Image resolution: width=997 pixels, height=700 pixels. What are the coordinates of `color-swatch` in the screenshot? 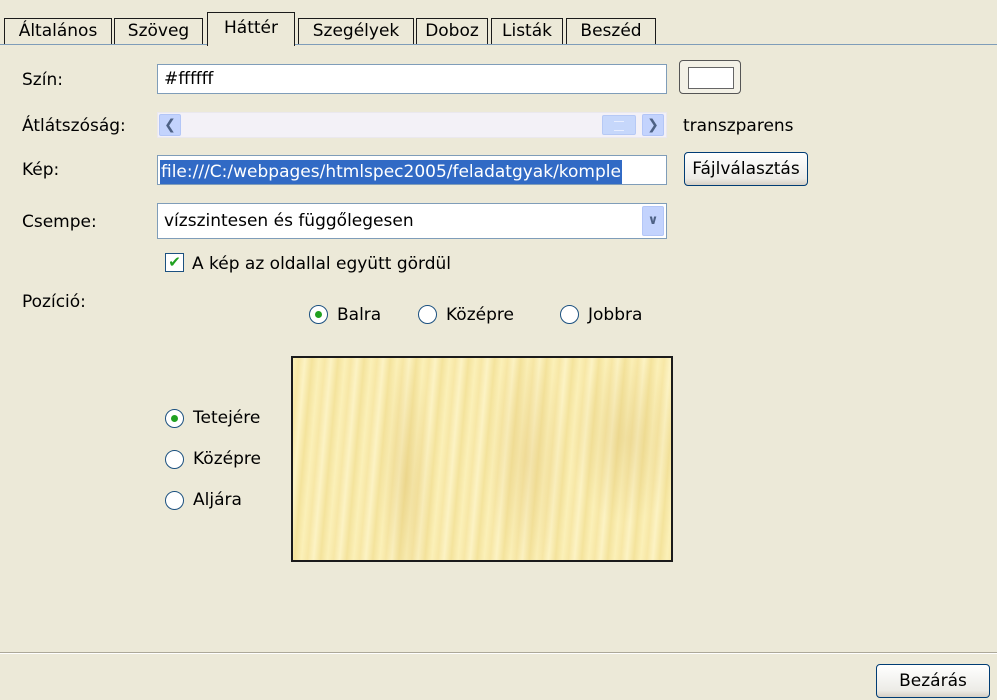 It's located at (711, 78).